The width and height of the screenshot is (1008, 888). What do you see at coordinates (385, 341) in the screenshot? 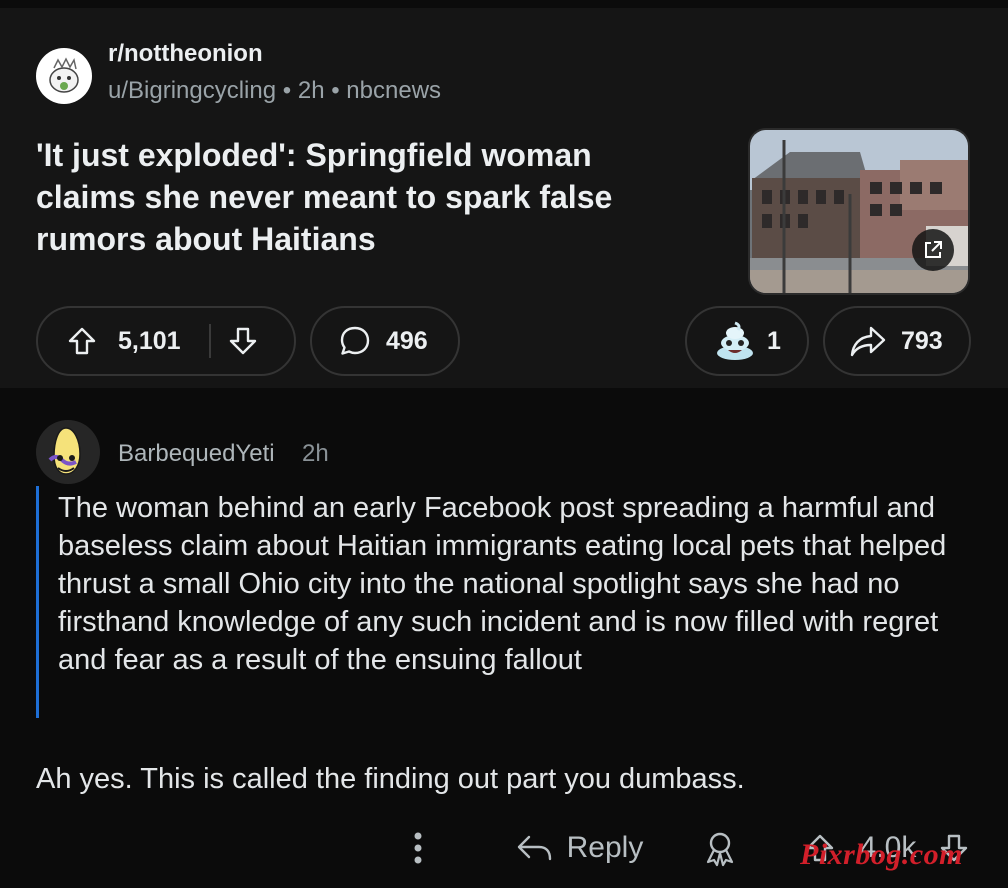
I see `comments-button: 496` at bounding box center [385, 341].